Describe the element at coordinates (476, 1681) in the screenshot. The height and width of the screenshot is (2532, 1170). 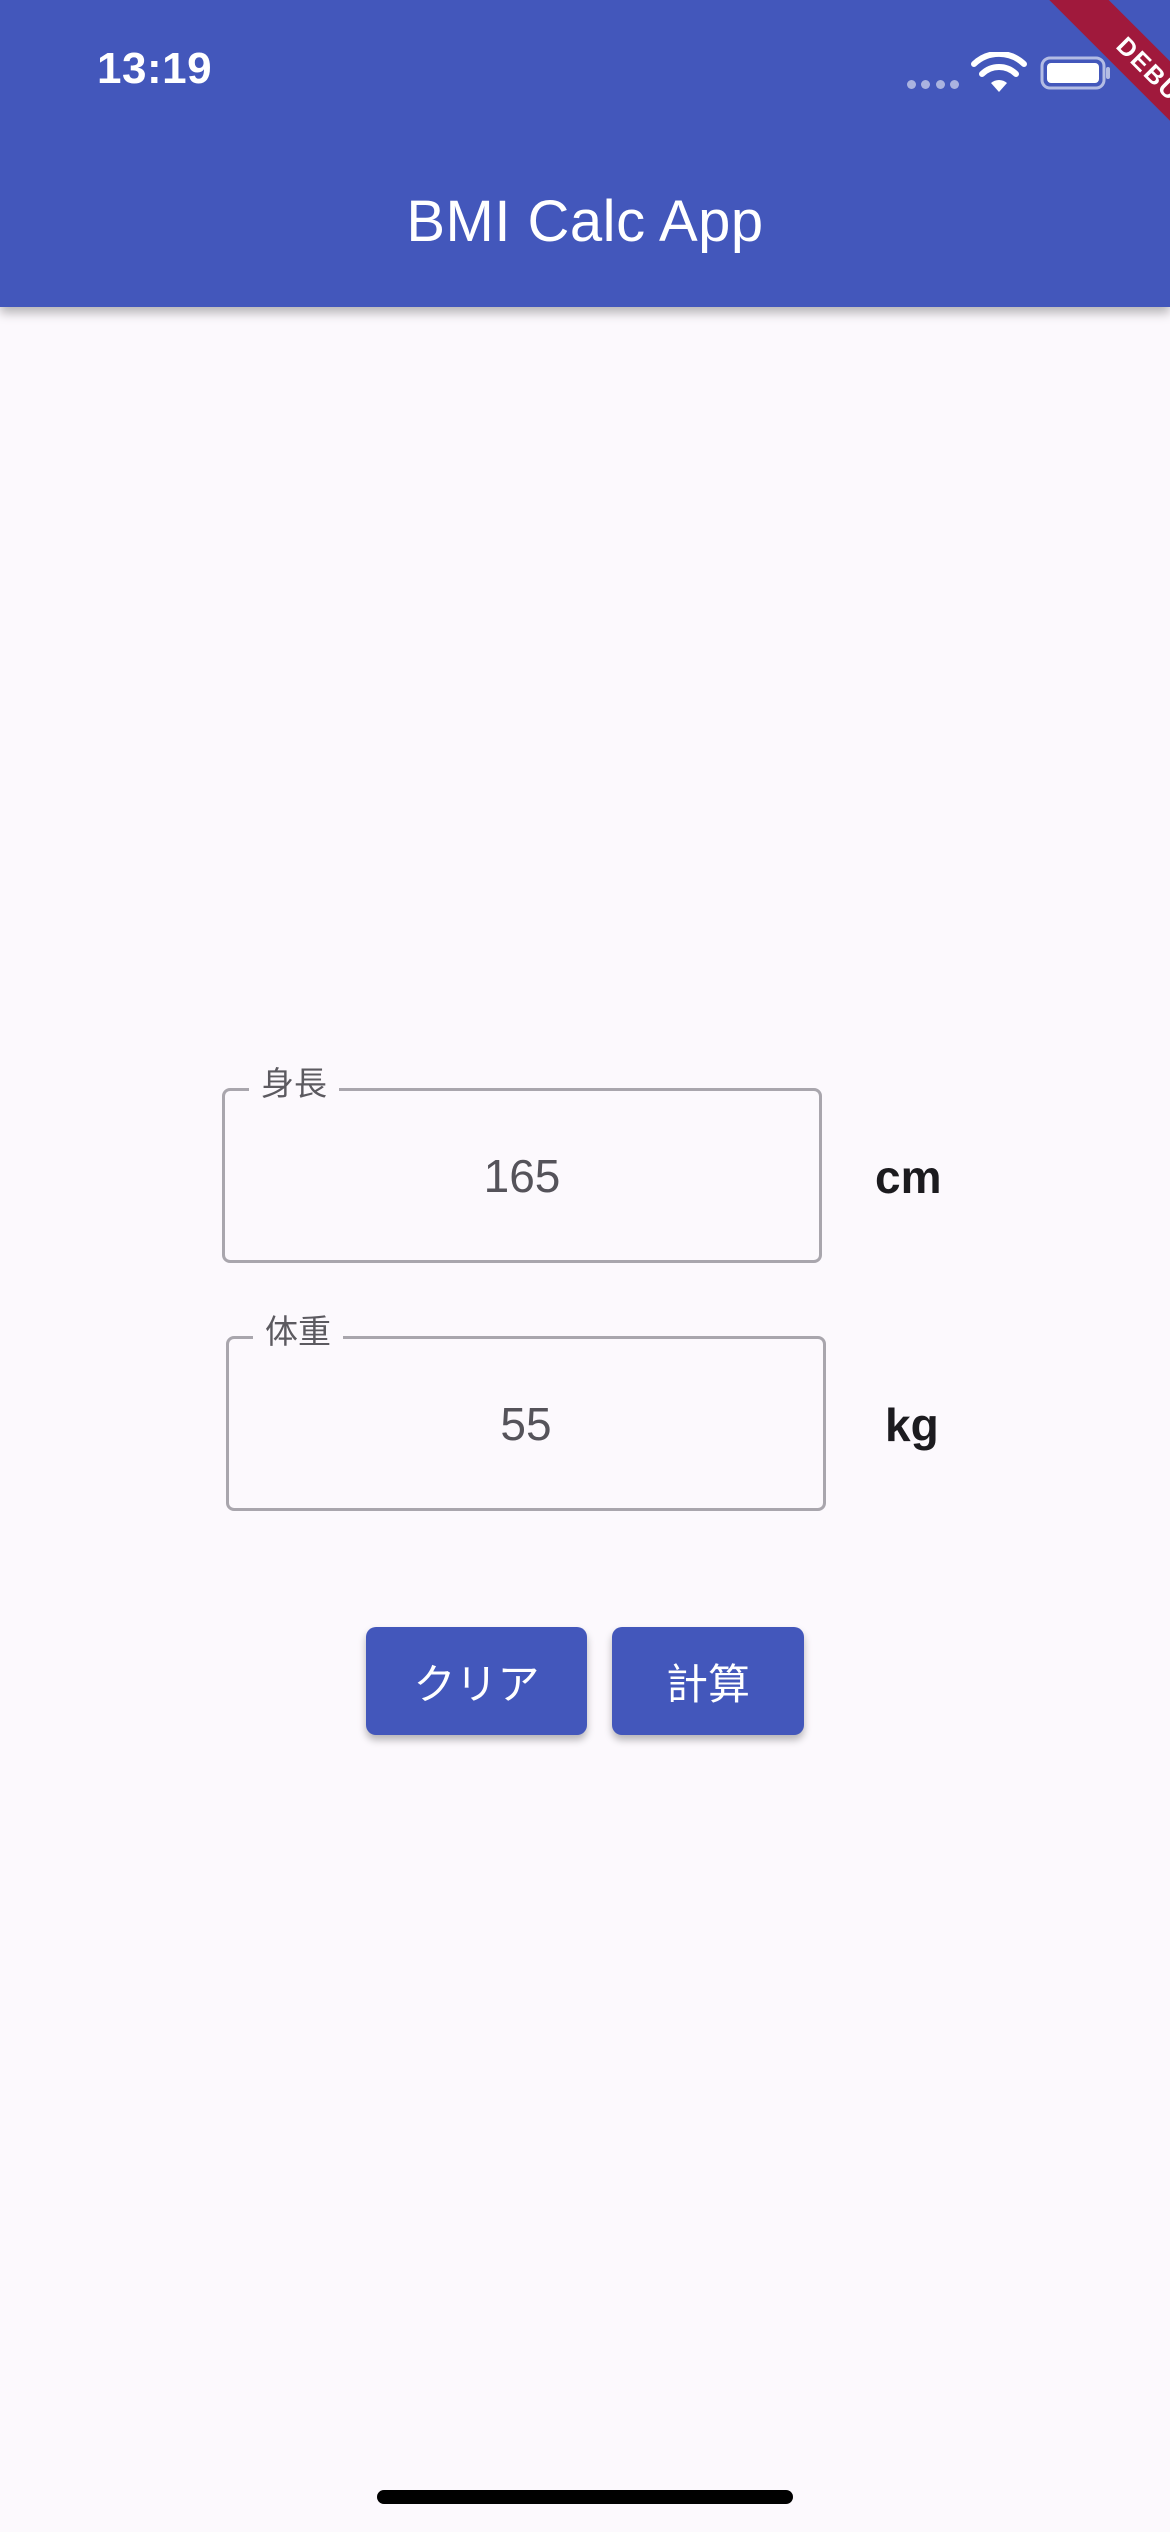
I see `clear-button: クリア` at that location.